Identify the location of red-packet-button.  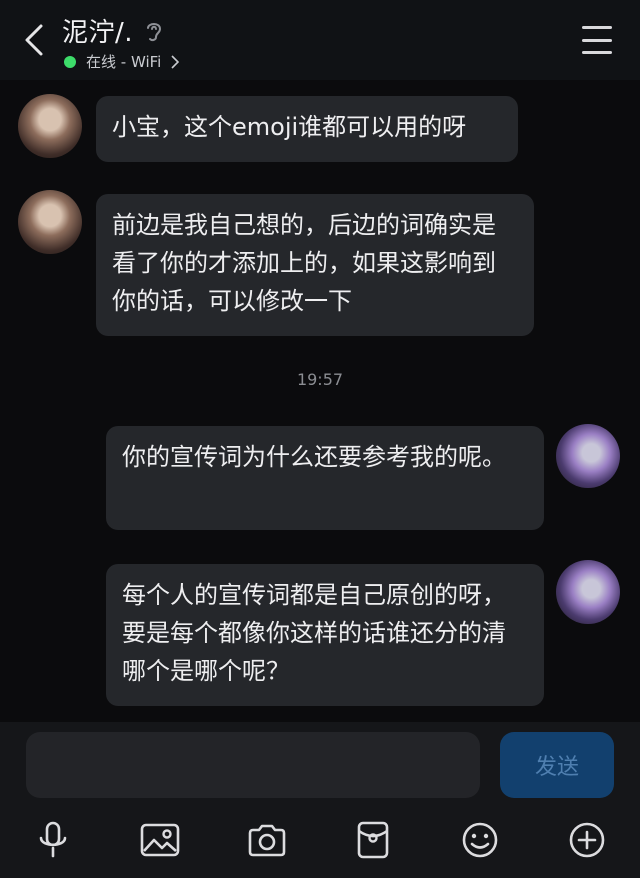
(373, 840).